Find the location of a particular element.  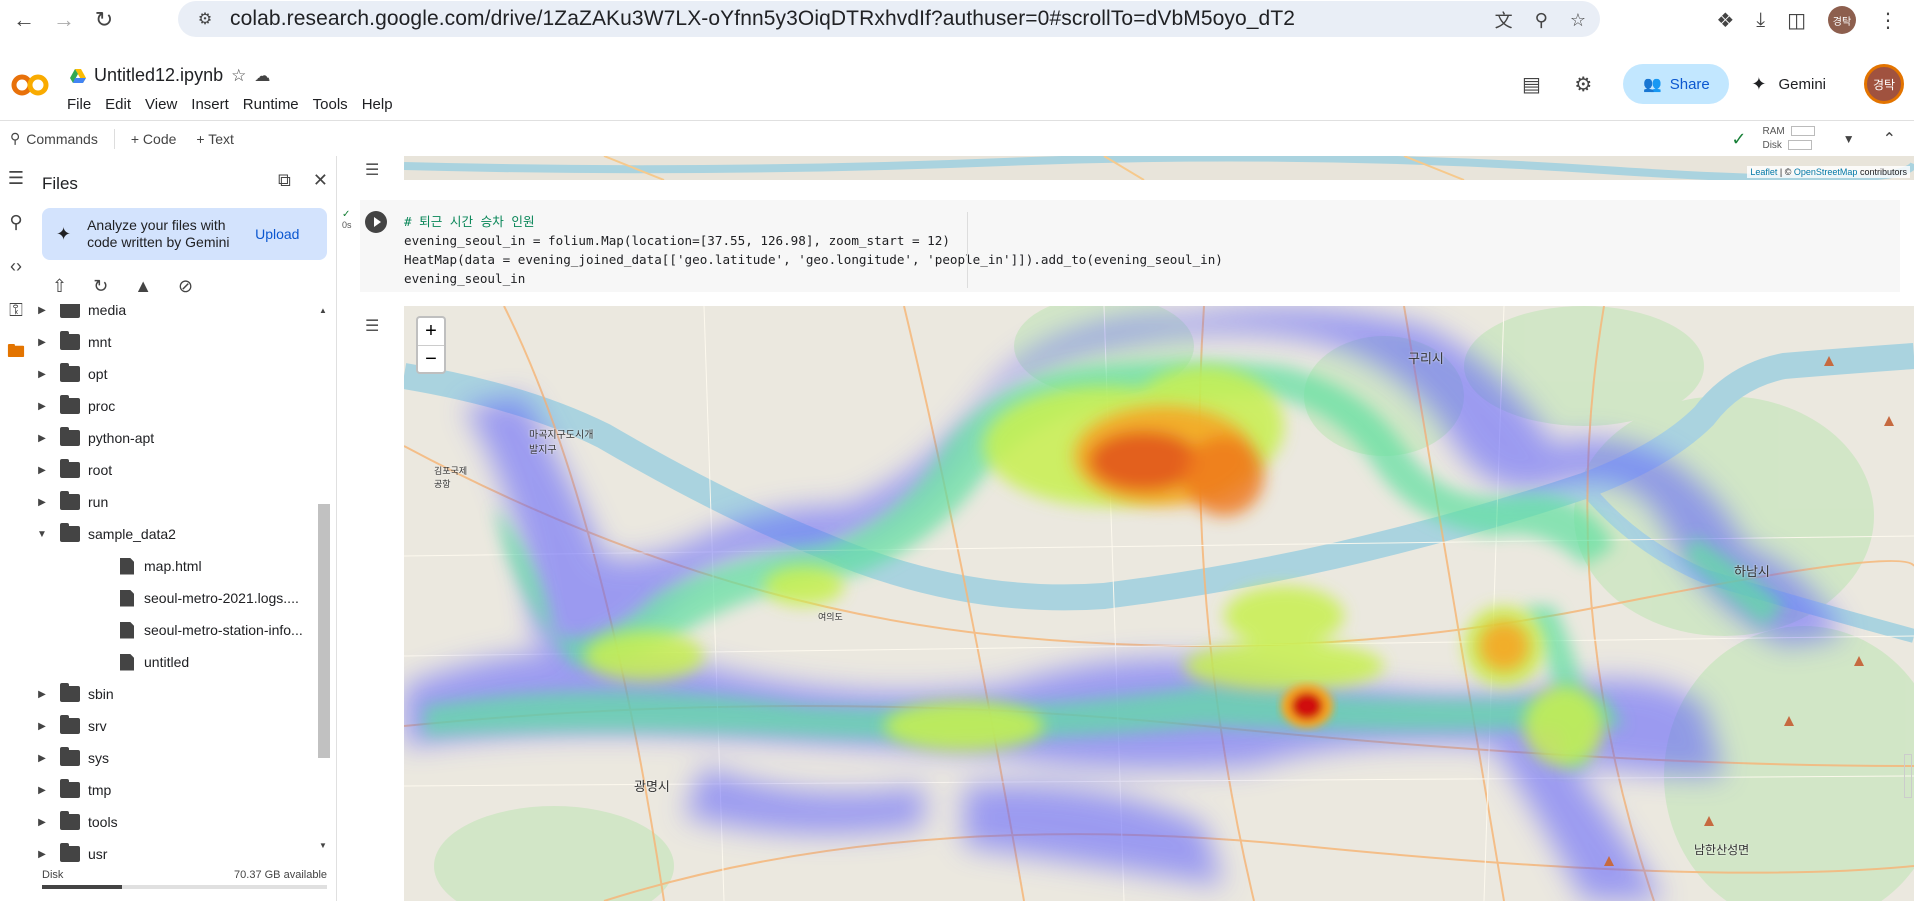

bookmark-star-icon: ☆ is located at coordinates (1578, 20).